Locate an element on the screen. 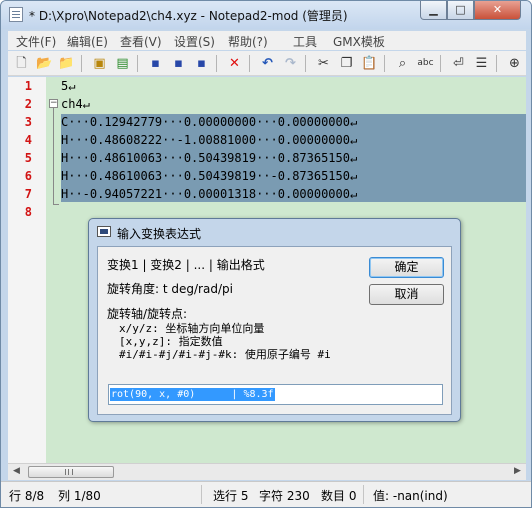  grip-icon is located at coordinates (69, 472).